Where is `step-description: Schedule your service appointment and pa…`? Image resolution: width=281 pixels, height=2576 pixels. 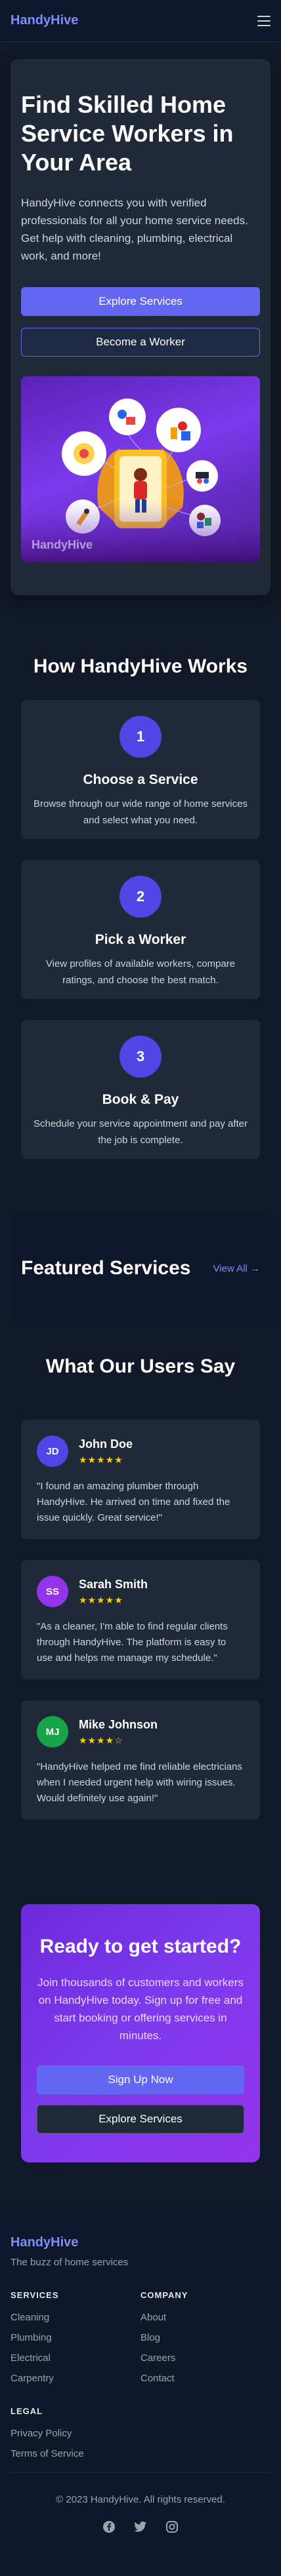
step-description: Schedule your service appointment and pa… is located at coordinates (140, 1132).